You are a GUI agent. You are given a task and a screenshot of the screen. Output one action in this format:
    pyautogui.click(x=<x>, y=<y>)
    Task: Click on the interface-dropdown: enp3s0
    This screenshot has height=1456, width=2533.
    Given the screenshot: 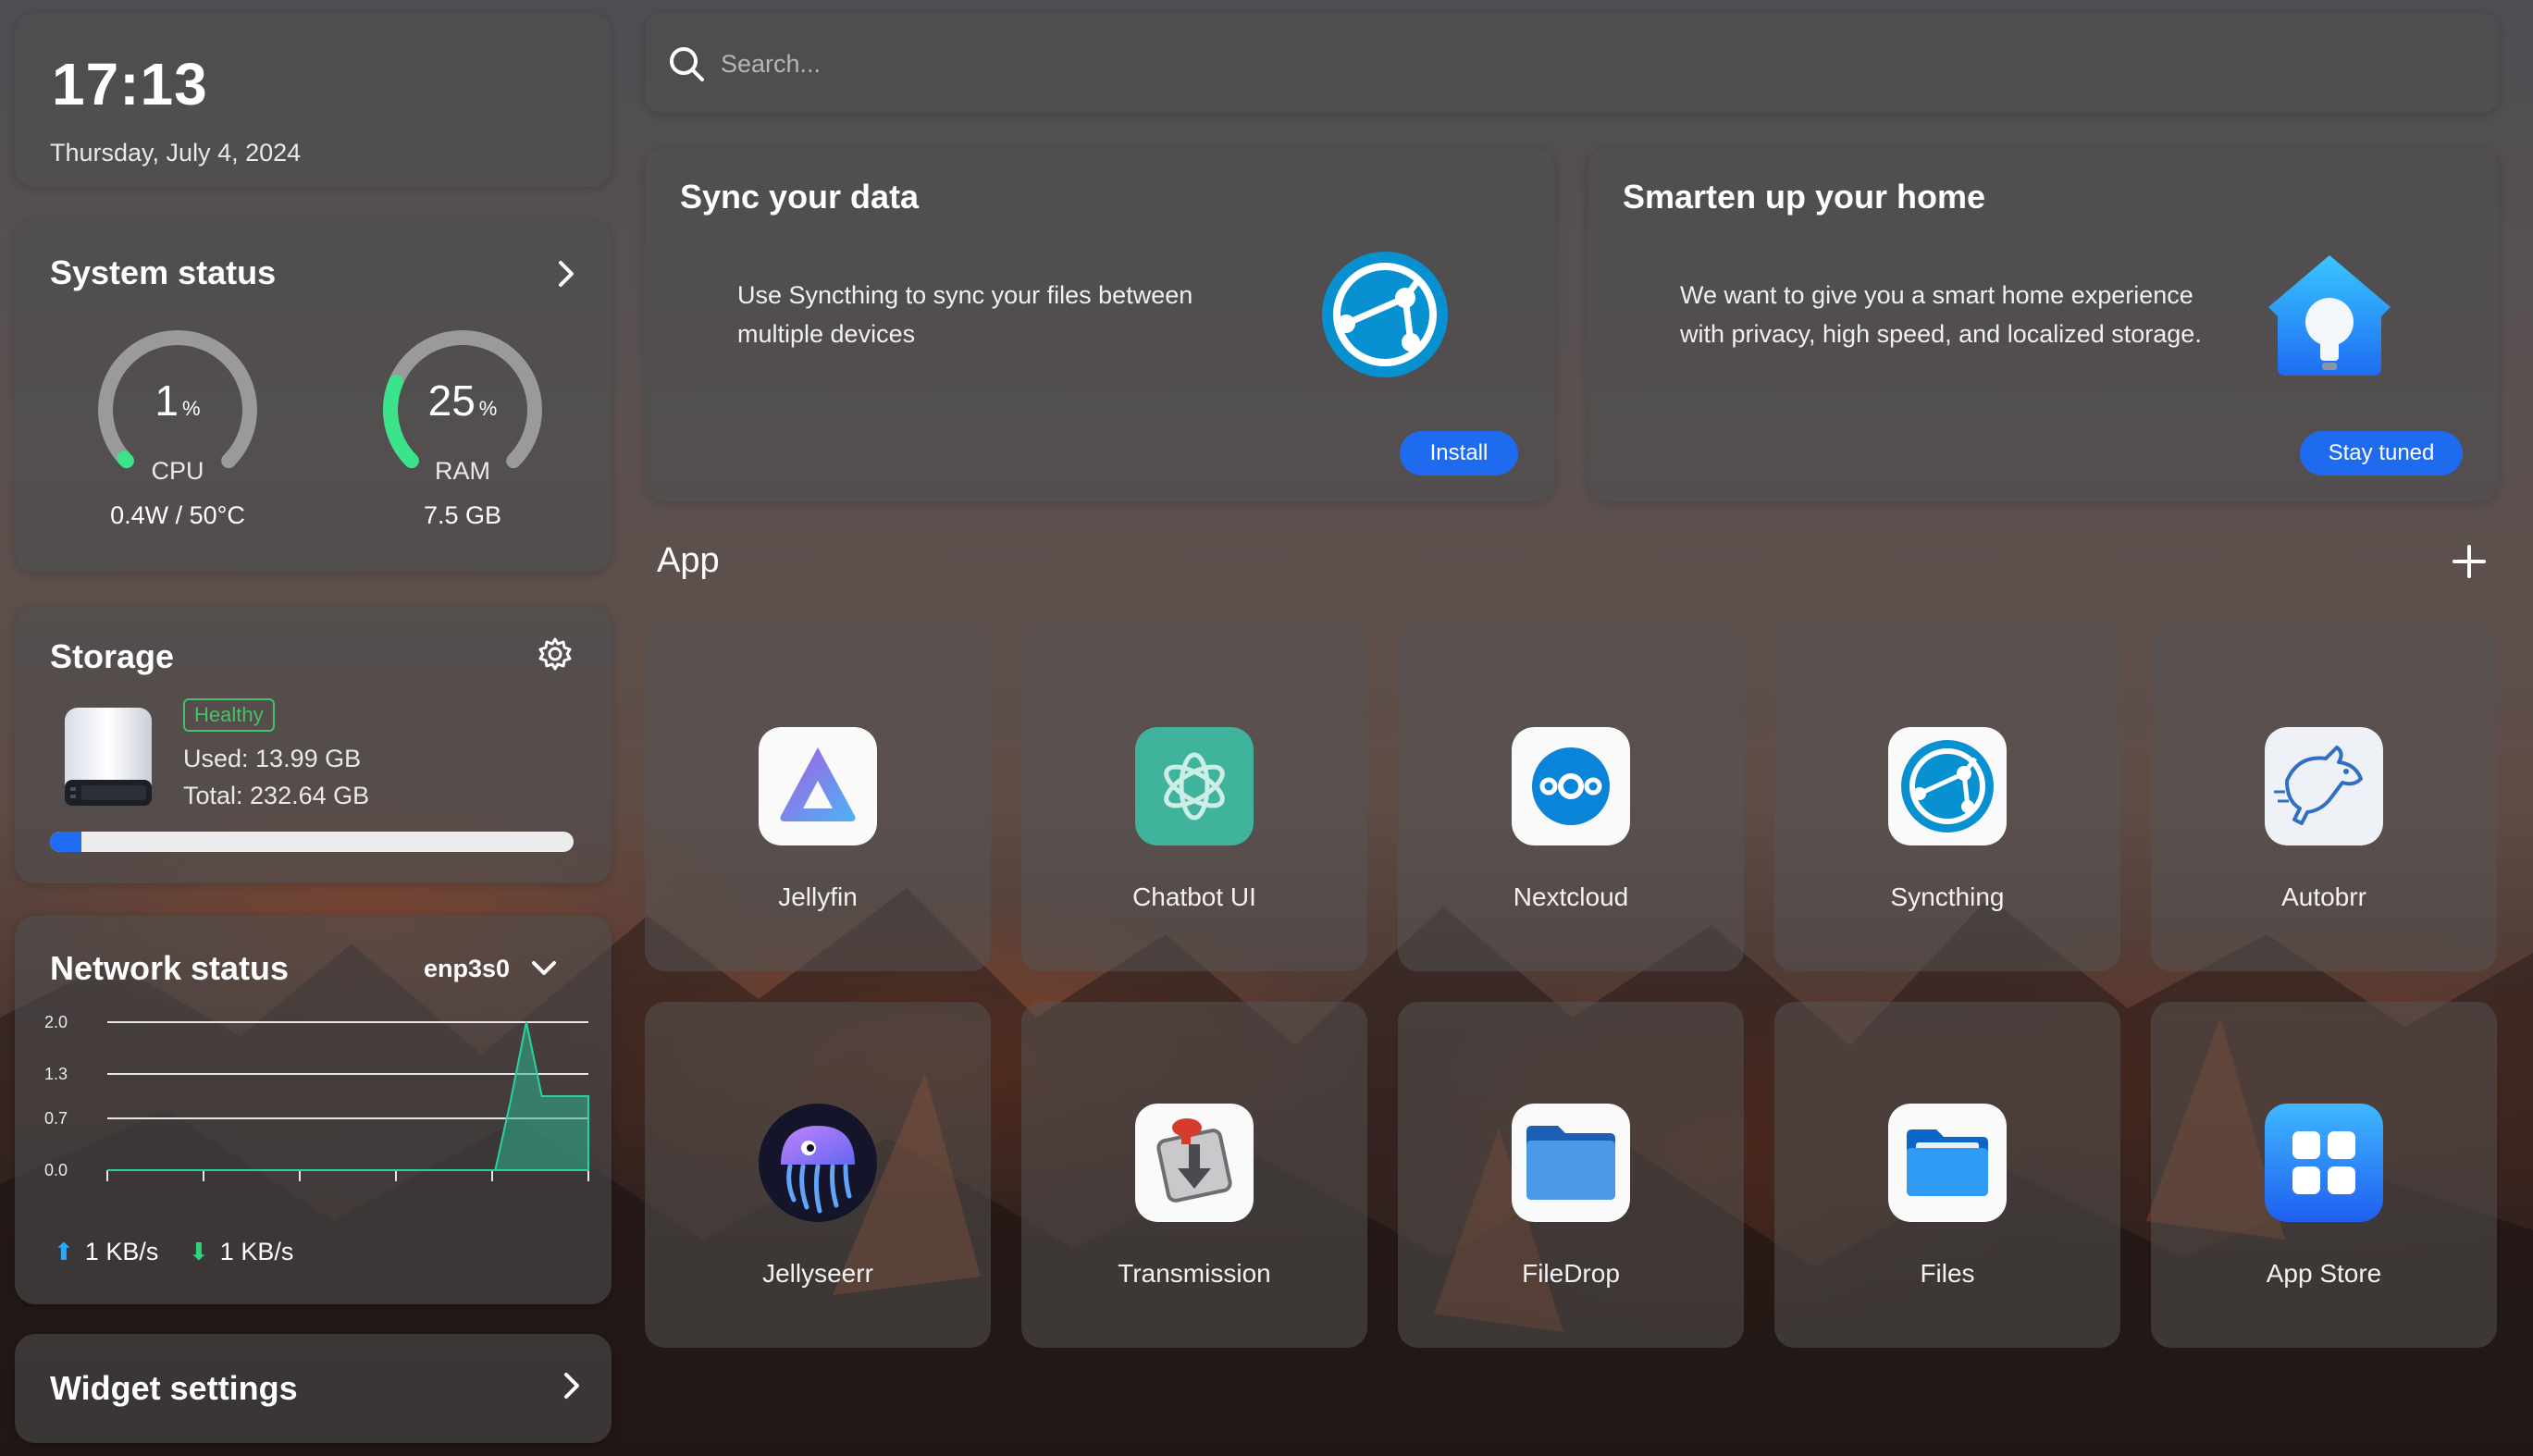 What is the action you would take?
    pyautogui.click(x=492, y=968)
    